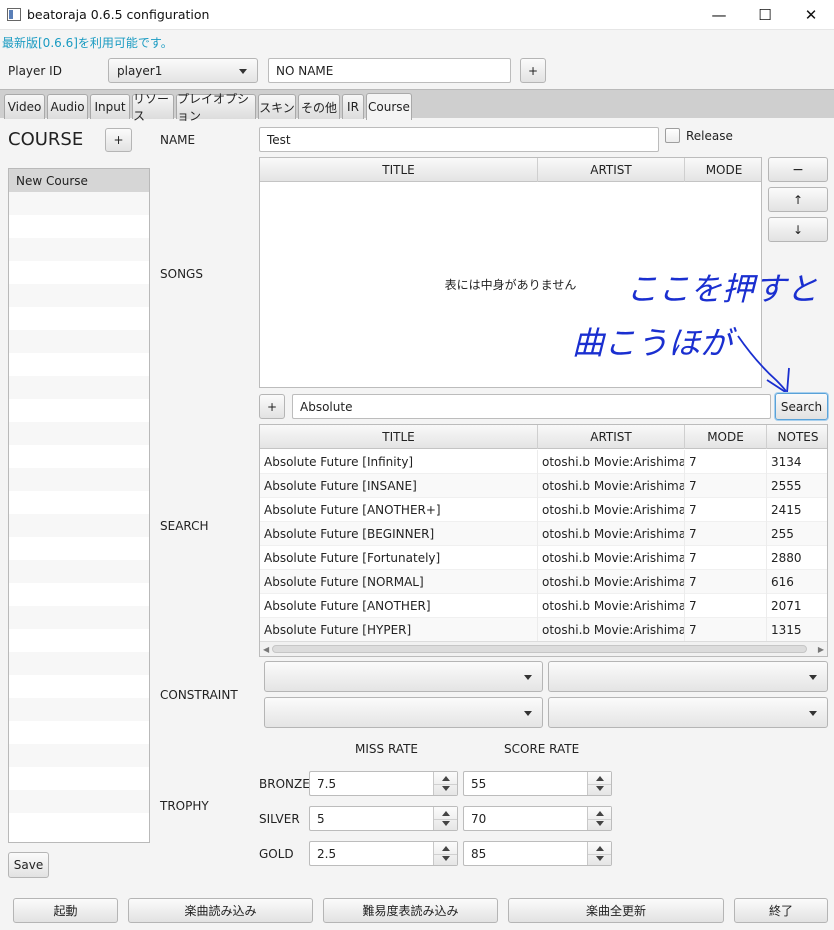  I want to click on add-player-button: +, so click(533, 70).